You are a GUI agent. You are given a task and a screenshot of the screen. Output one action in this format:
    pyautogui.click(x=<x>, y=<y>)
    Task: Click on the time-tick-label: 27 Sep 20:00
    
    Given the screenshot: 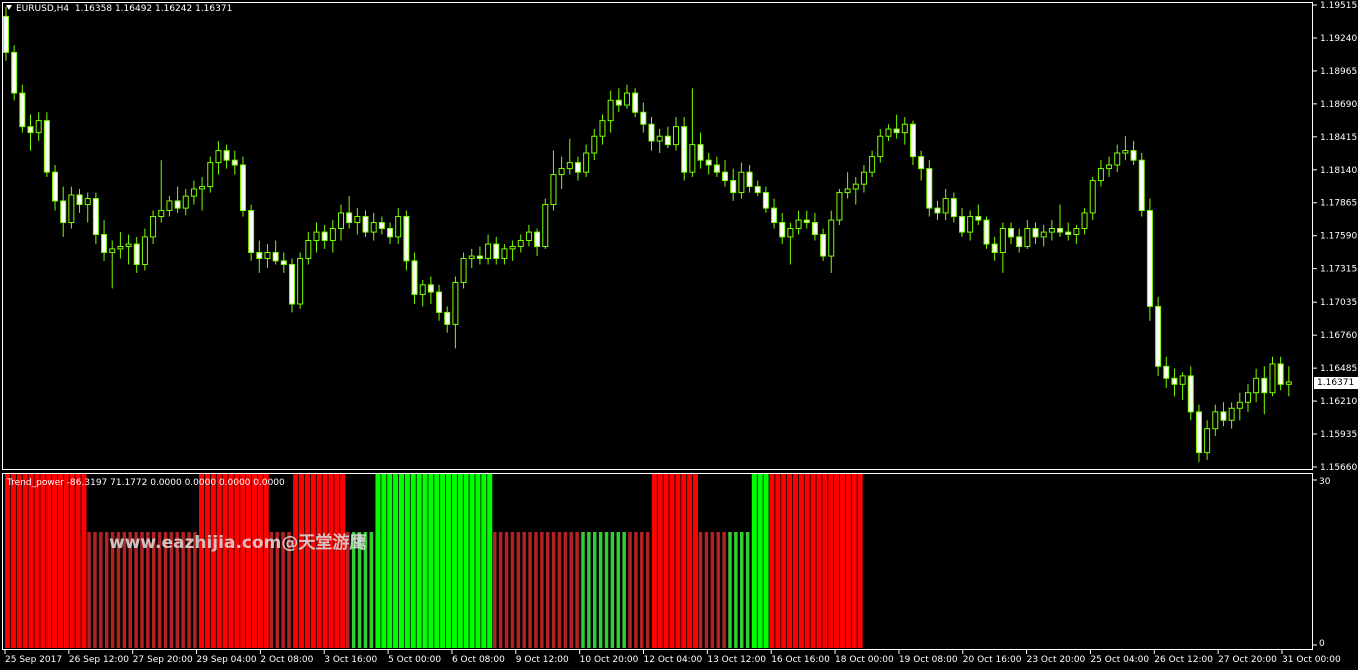 What is the action you would take?
    pyautogui.click(x=163, y=660)
    